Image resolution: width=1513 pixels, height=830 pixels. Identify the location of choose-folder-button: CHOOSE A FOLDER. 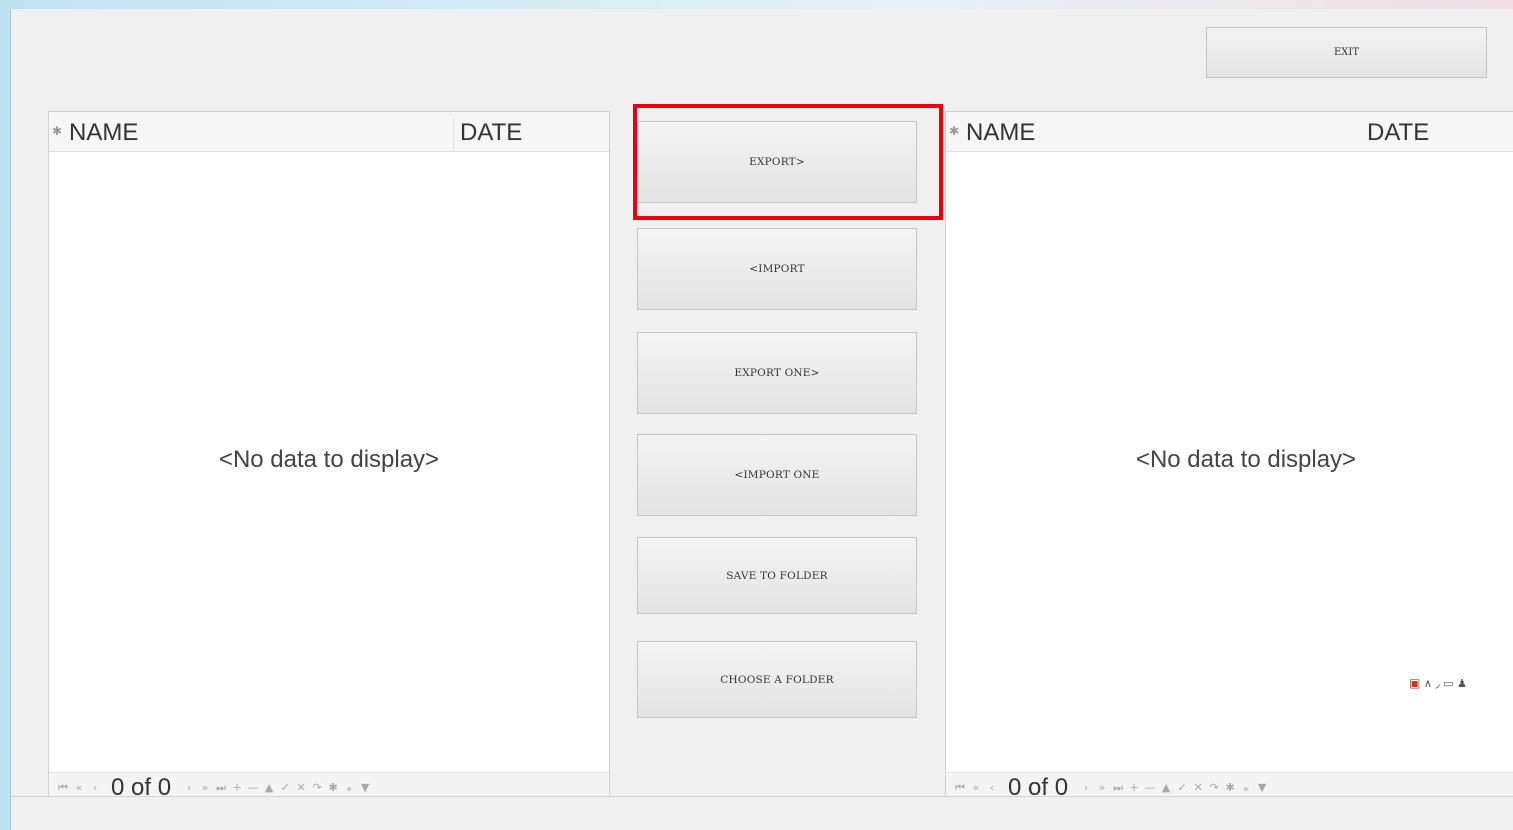
(777, 679).